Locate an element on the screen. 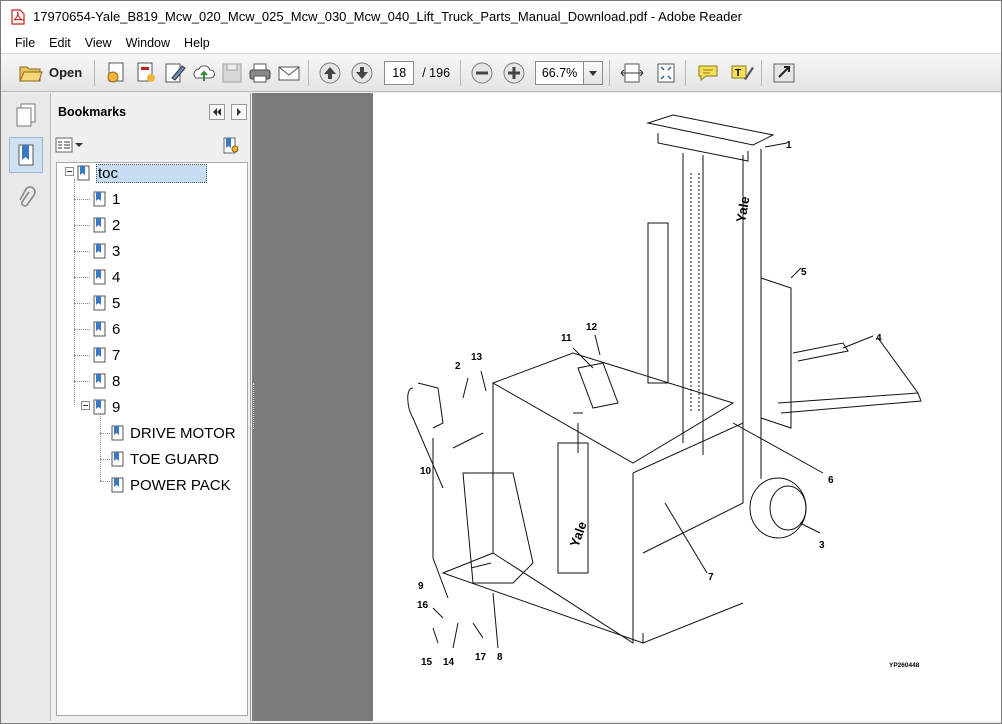  arrow-up-icon is located at coordinates (330, 72).